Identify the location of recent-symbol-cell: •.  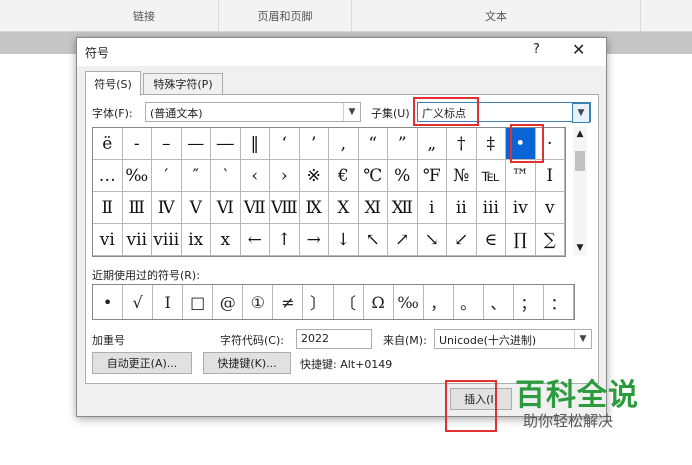
(108, 302).